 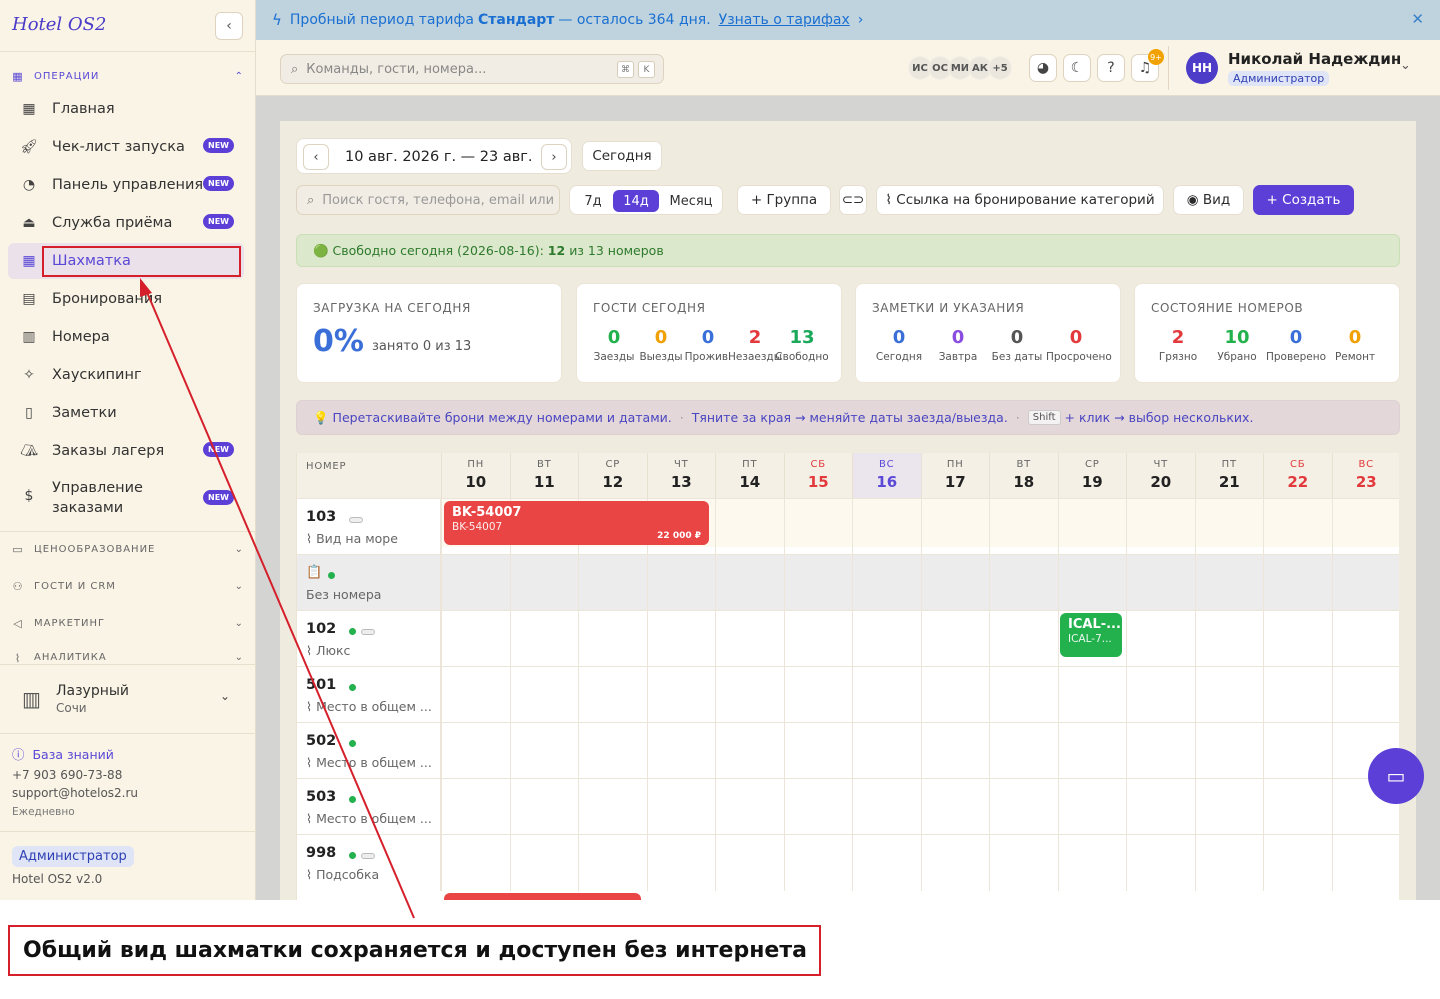 I want to click on booking-block: BK-54007 BK-54007 22 000 ₽, so click(x=576, y=523).